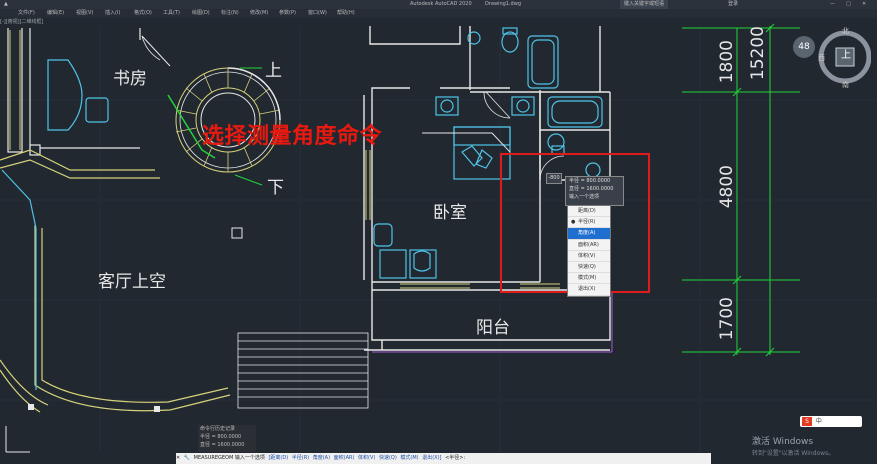 The width and height of the screenshot is (877, 464). Describe the element at coordinates (211, 110) in the screenshot. I see `spiral-stair` at that location.